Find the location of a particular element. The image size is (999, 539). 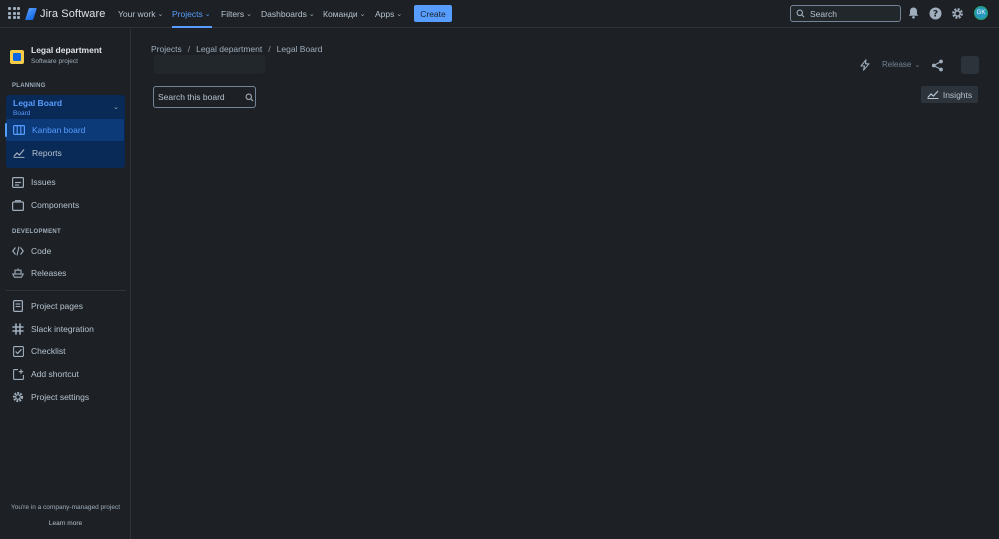

nav-apps-label: Apps is located at coordinates (385, 14).